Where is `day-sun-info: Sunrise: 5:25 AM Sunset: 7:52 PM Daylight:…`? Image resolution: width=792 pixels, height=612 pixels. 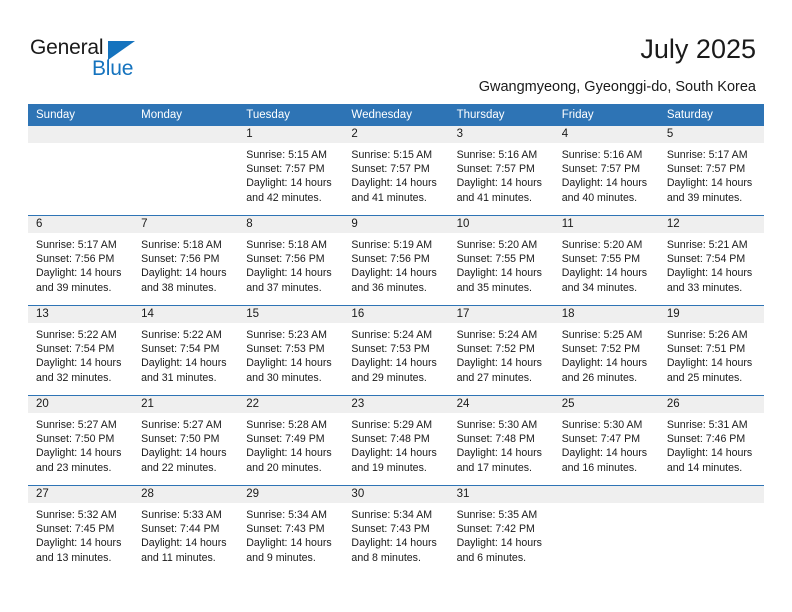
day-sun-info: Sunrise: 5:25 AM Sunset: 7:52 PM Daylight:… is located at coordinates (606, 354).